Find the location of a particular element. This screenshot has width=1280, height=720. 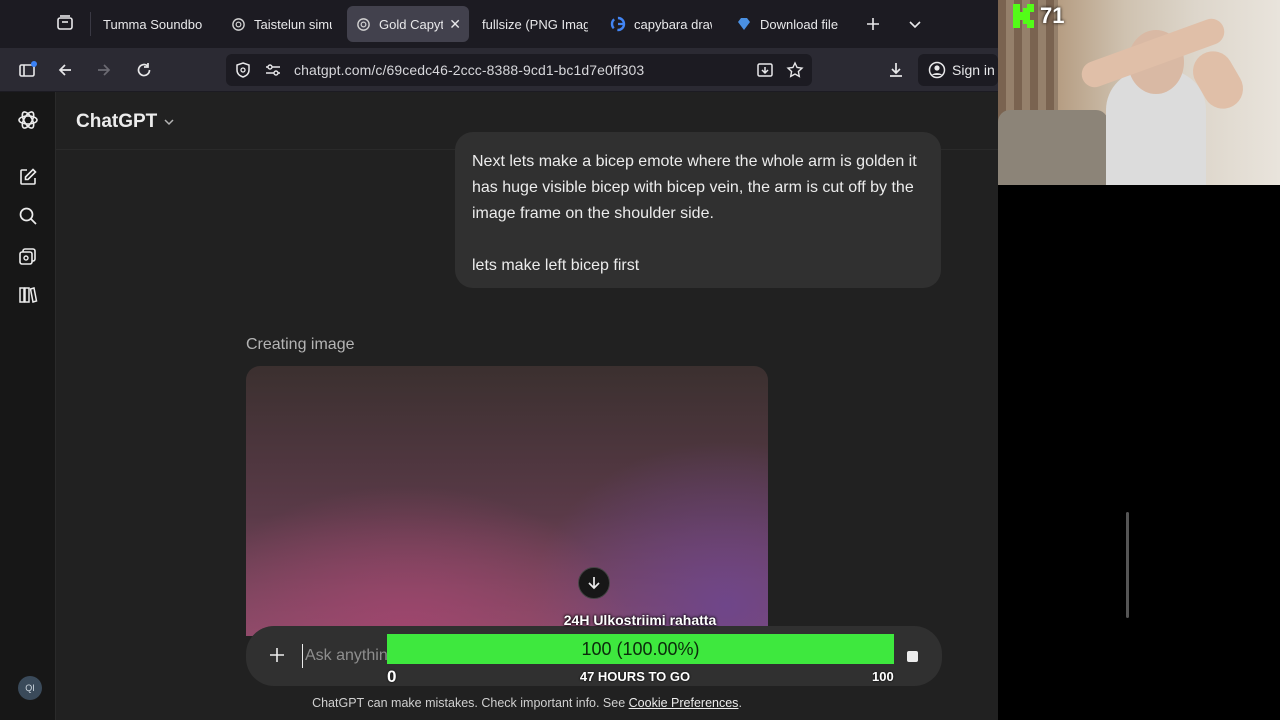

avatar: QI is located at coordinates (30, 688).